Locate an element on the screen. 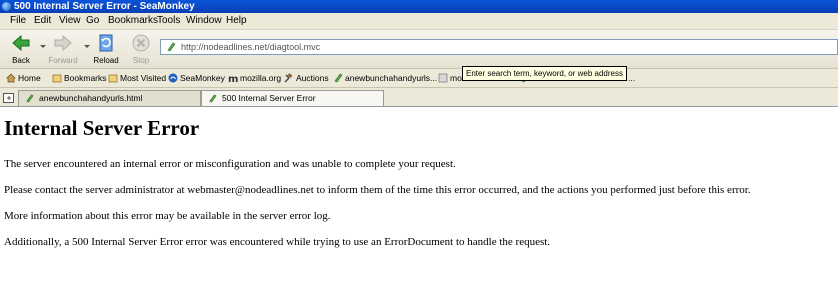  forward-label: Forward is located at coordinates (63, 60).